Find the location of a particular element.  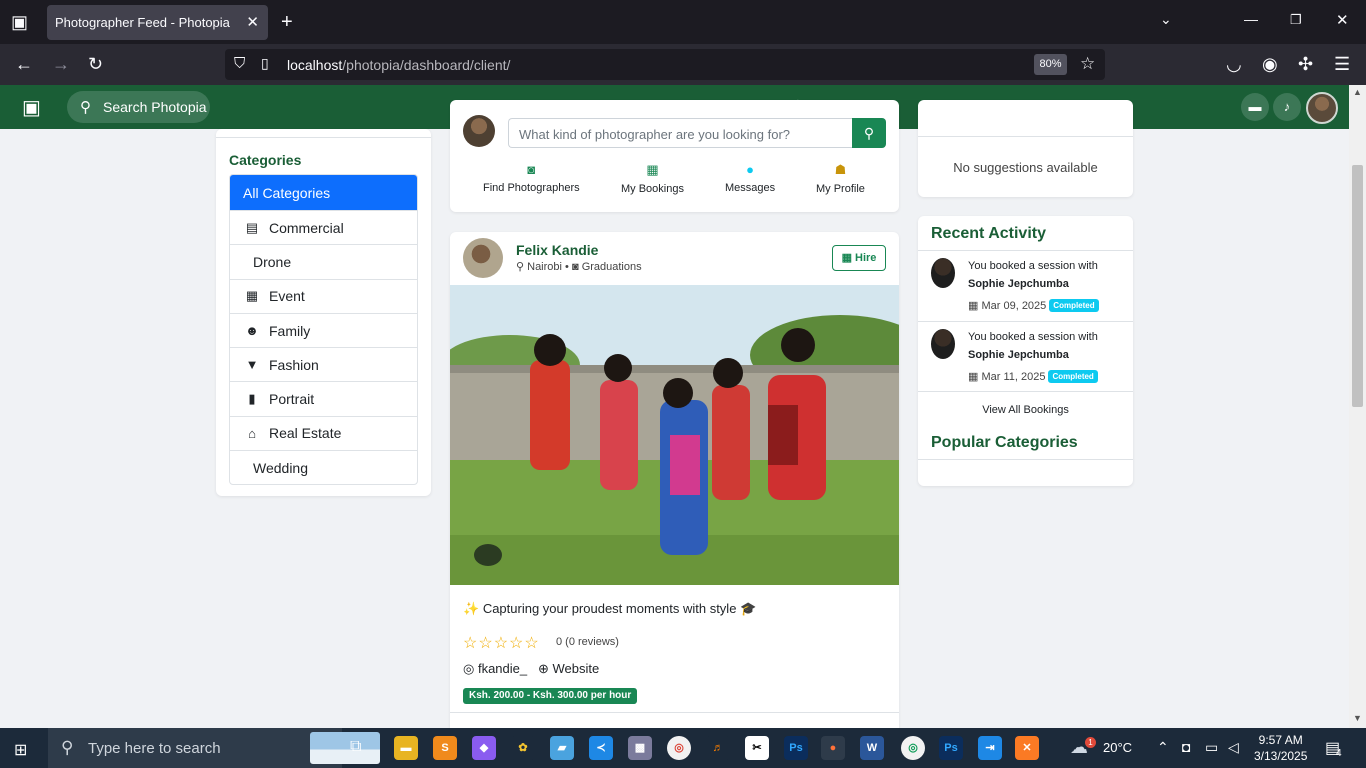

chrome-icon: ◎ is located at coordinates (679, 748).